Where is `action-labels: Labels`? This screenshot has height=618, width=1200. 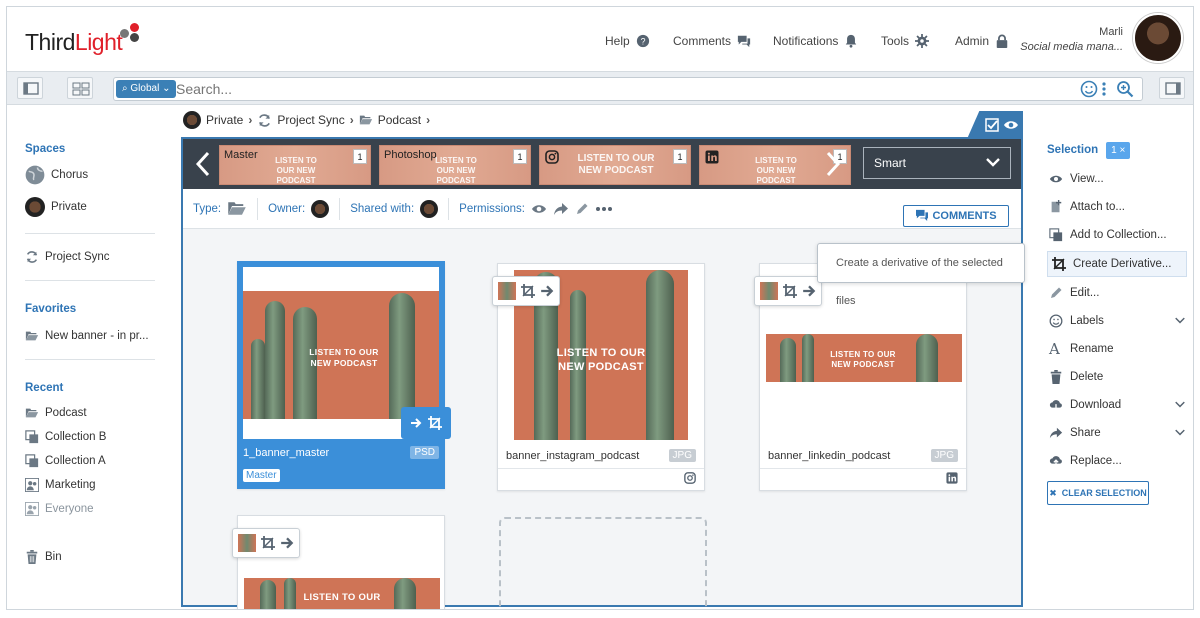
action-labels: Labels is located at coordinates (1117, 321).